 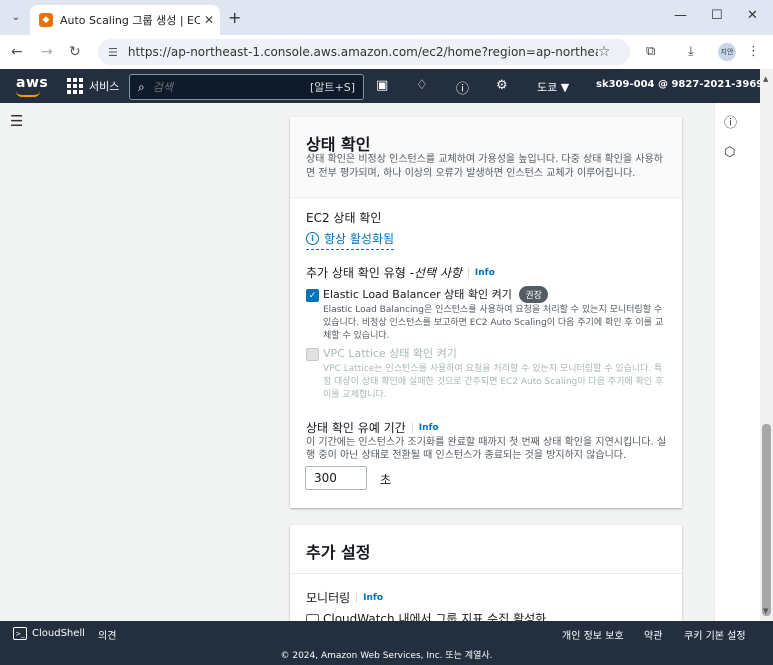 I want to click on services-menu-button: 서비스, so click(x=93, y=86).